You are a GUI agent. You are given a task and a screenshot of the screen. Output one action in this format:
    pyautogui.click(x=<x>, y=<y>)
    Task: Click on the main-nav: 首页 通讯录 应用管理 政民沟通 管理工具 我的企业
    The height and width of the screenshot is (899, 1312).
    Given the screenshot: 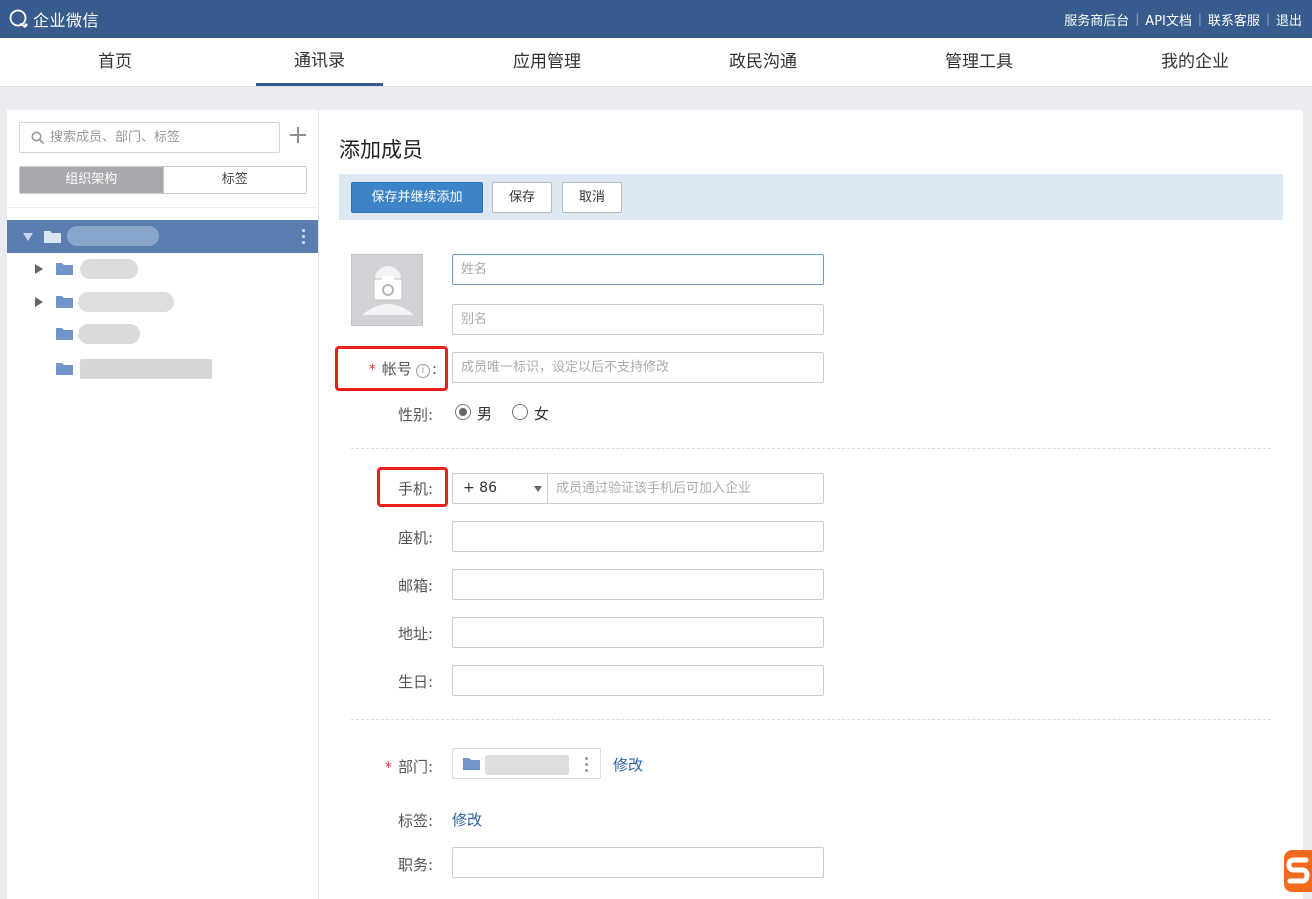 What is the action you would take?
    pyautogui.click(x=656, y=62)
    